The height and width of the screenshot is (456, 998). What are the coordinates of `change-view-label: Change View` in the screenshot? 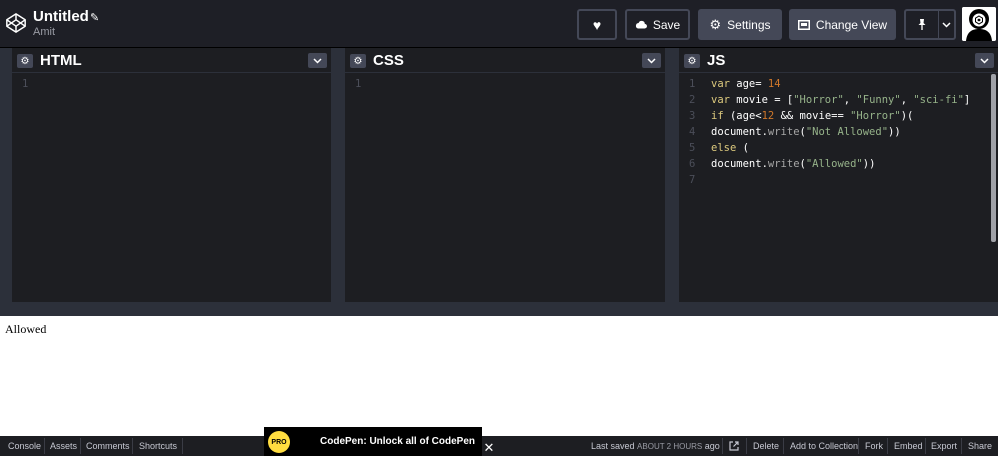 It's located at (851, 24).